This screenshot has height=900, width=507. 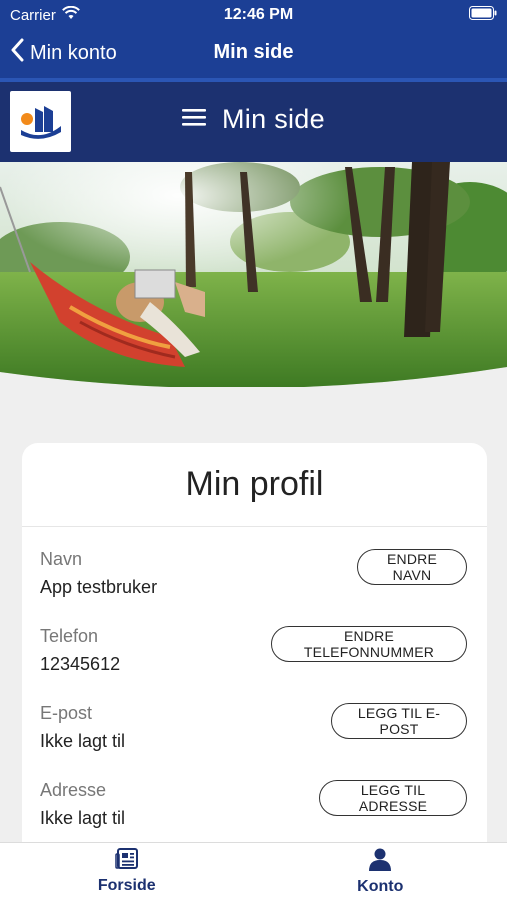 What do you see at coordinates (194, 119) in the screenshot?
I see `hamburger-icon` at bounding box center [194, 119].